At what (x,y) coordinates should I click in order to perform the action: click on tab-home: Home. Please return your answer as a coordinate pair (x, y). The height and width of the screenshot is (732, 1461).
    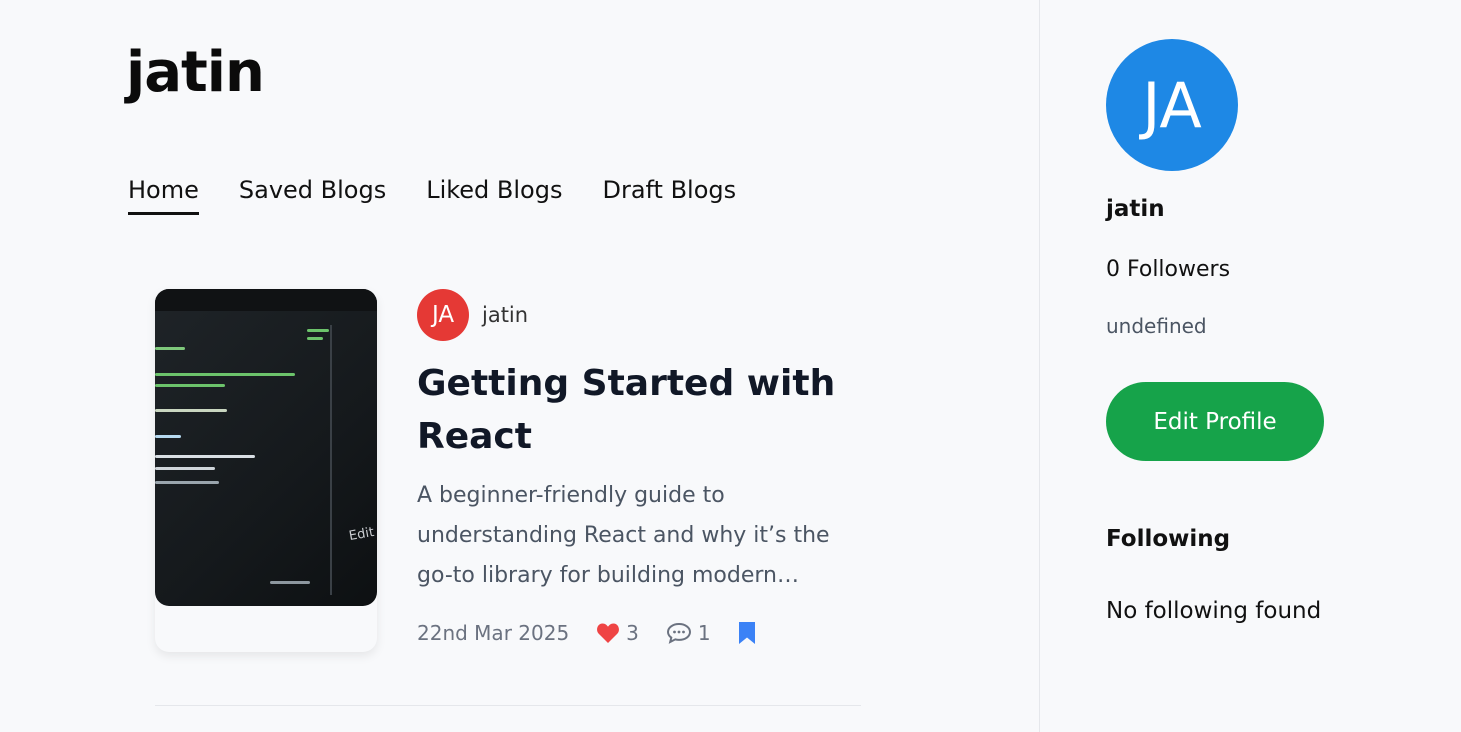
    Looking at the image, I should click on (163, 195).